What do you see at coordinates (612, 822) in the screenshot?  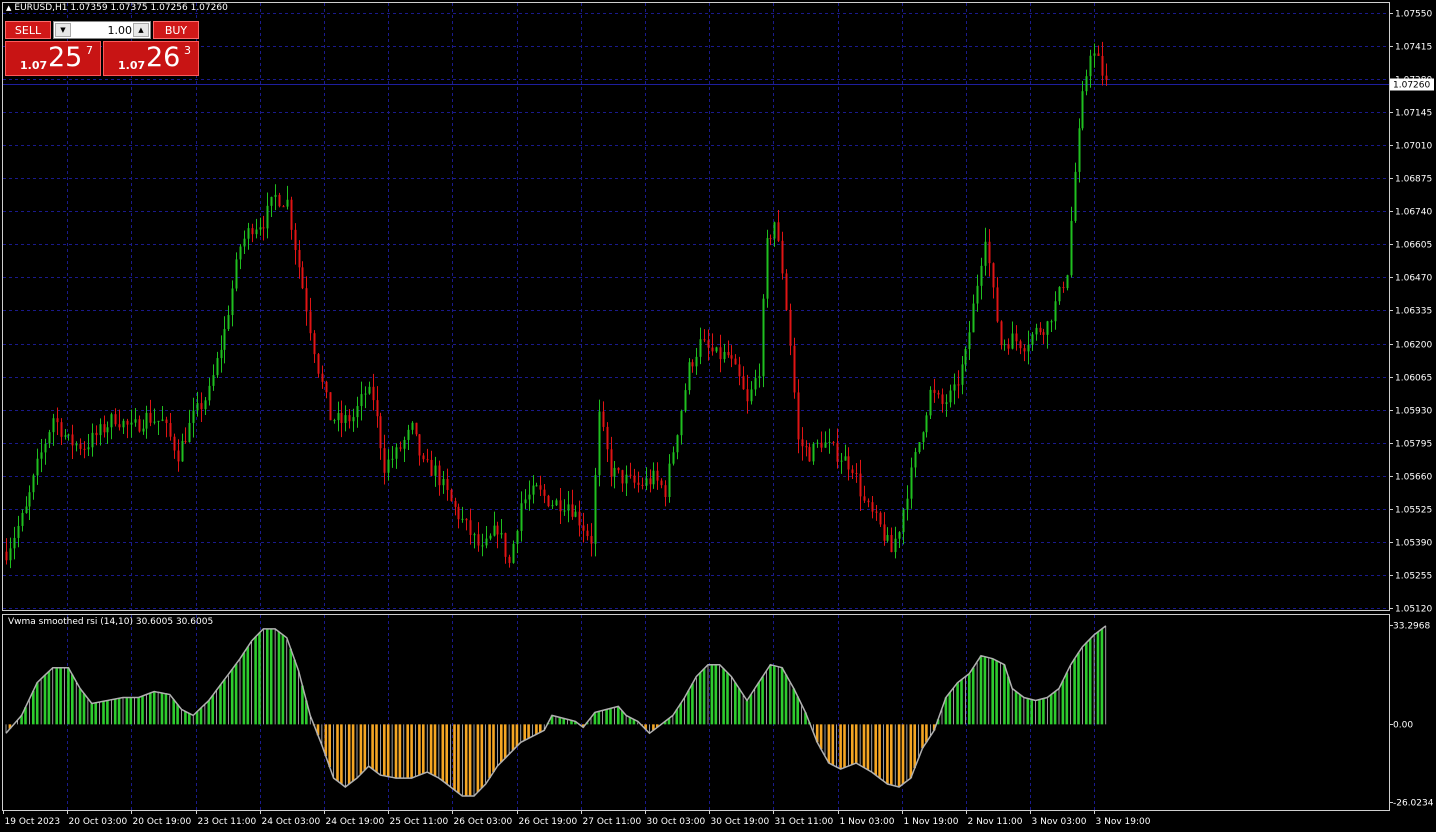 I see `time-axis-label: 27 Oct 11:00` at bounding box center [612, 822].